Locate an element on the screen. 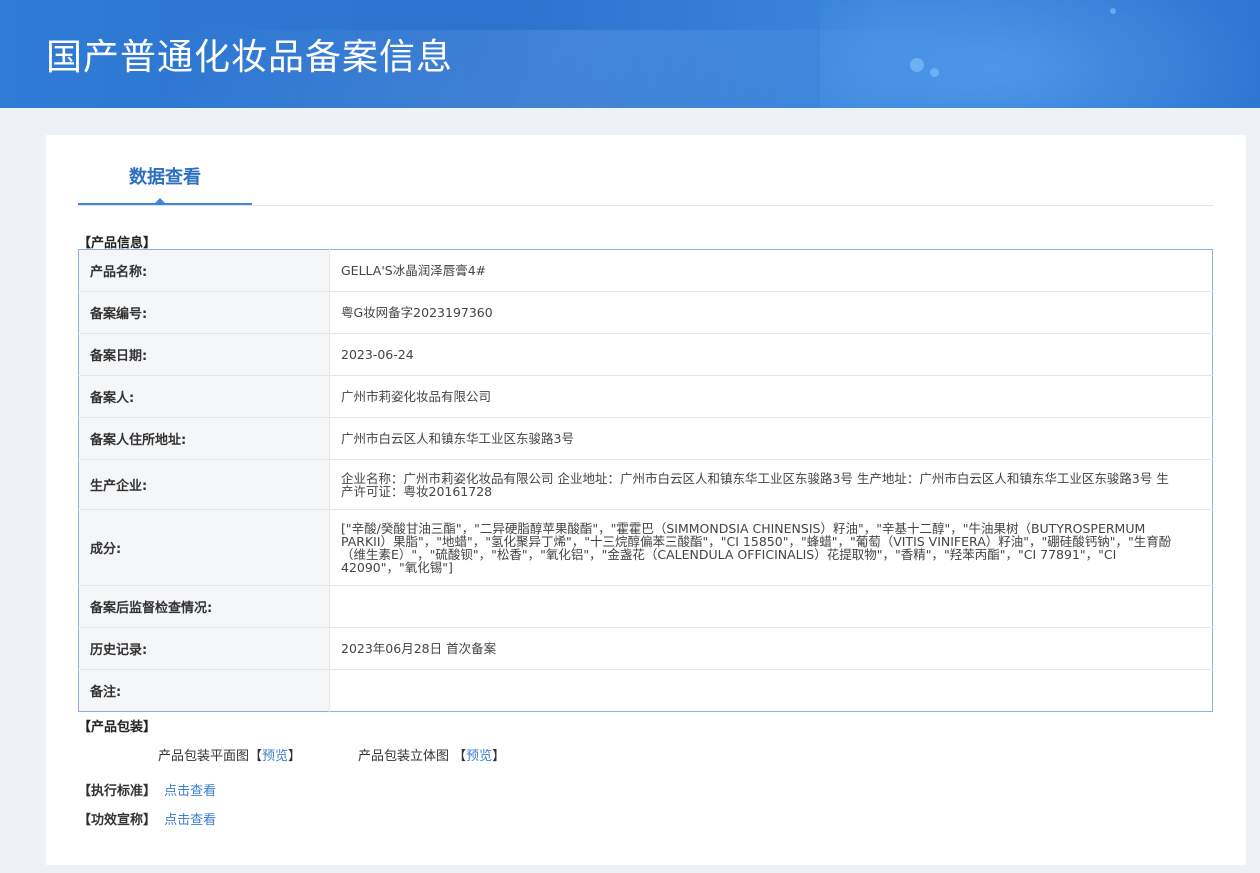 This screenshot has height=873, width=1260. row-key: 产品名称: is located at coordinates (204, 270).